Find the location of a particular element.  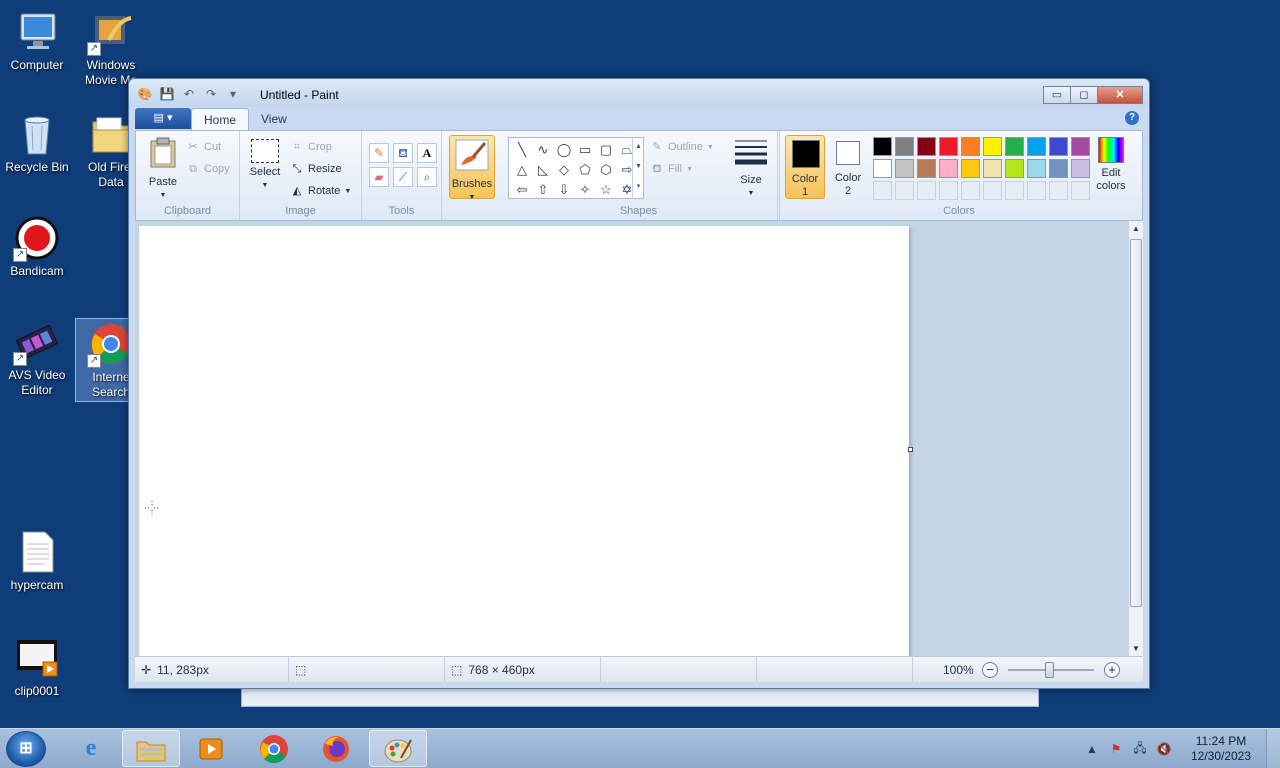

network-icon: 🖧 is located at coordinates (1140, 749).